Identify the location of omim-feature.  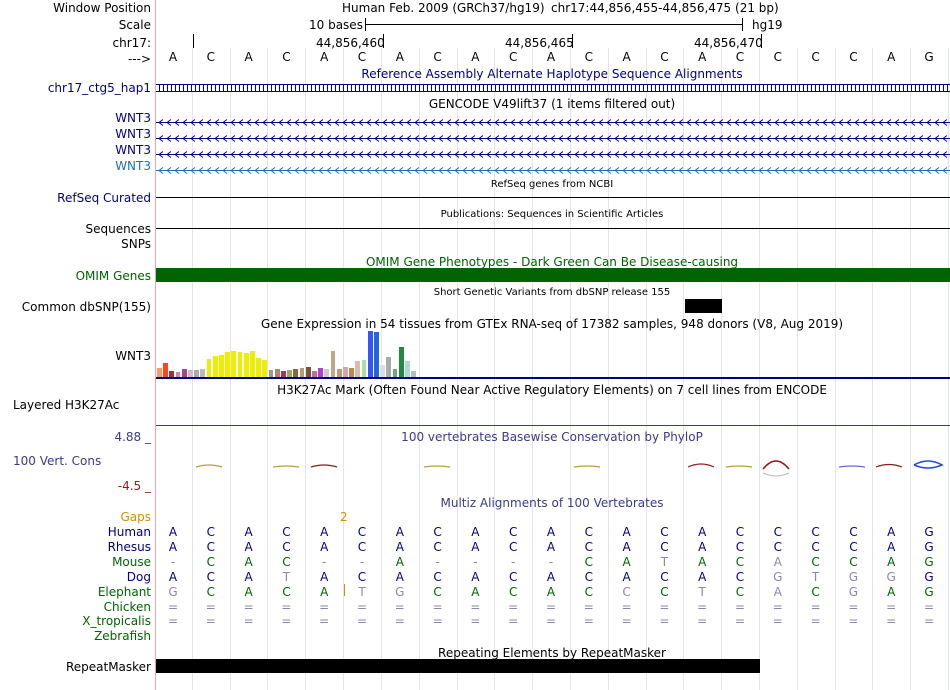
(553, 275).